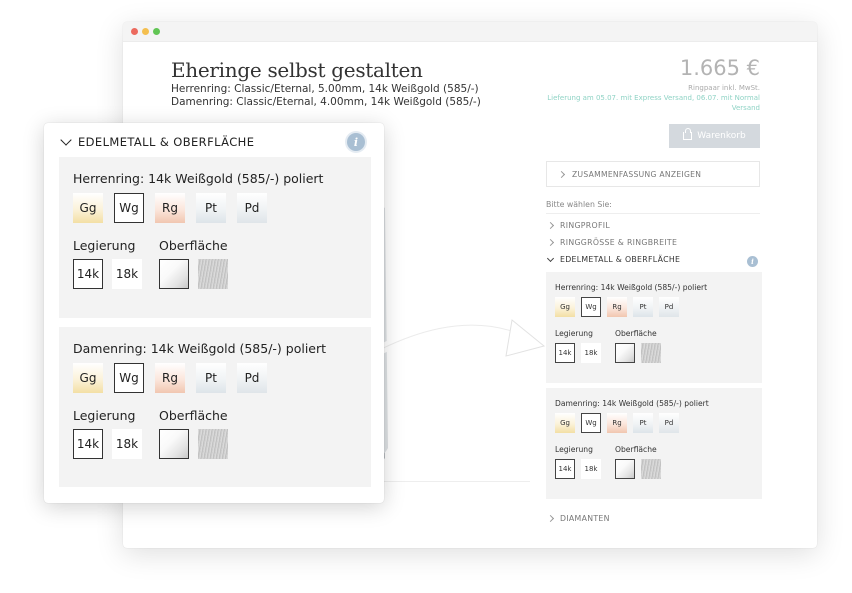  I want to click on accordion-diamanten: DIAMANTEN, so click(578, 518).